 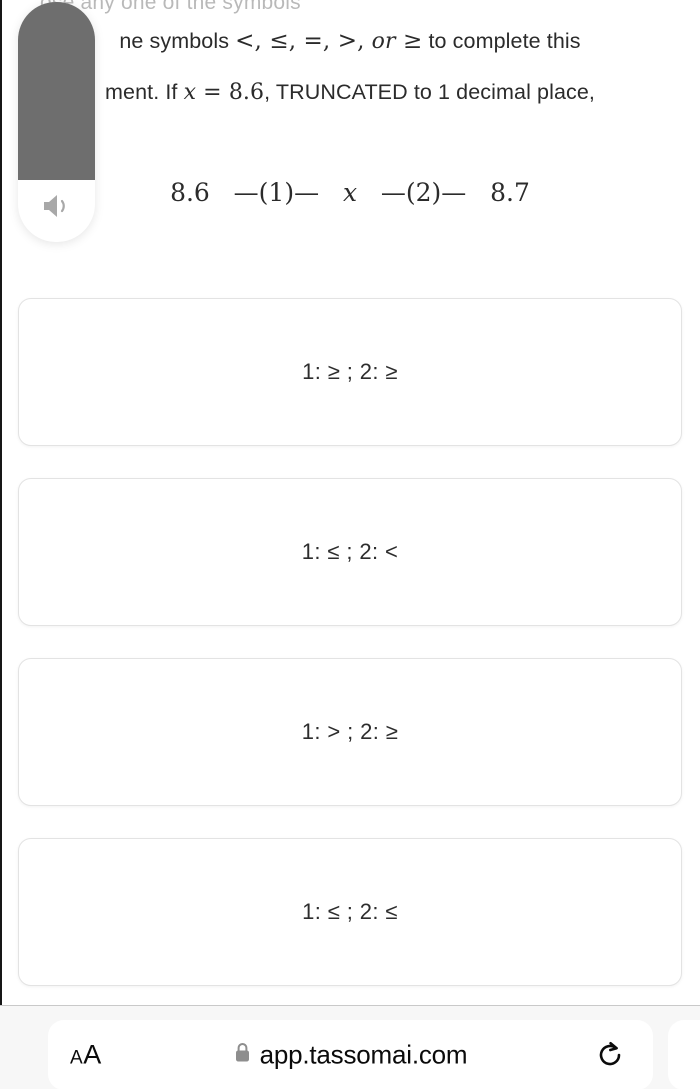 I want to click on screen-left-edge, so click(x=1, y=502).